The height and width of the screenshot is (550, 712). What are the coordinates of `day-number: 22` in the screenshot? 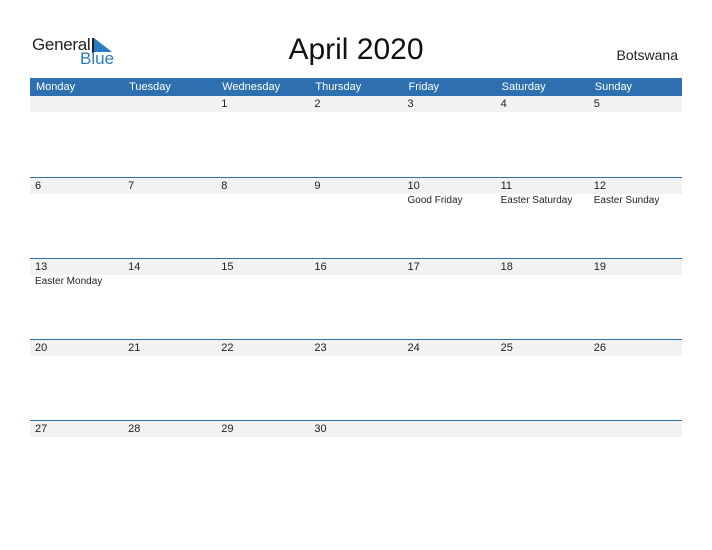 It's located at (227, 348).